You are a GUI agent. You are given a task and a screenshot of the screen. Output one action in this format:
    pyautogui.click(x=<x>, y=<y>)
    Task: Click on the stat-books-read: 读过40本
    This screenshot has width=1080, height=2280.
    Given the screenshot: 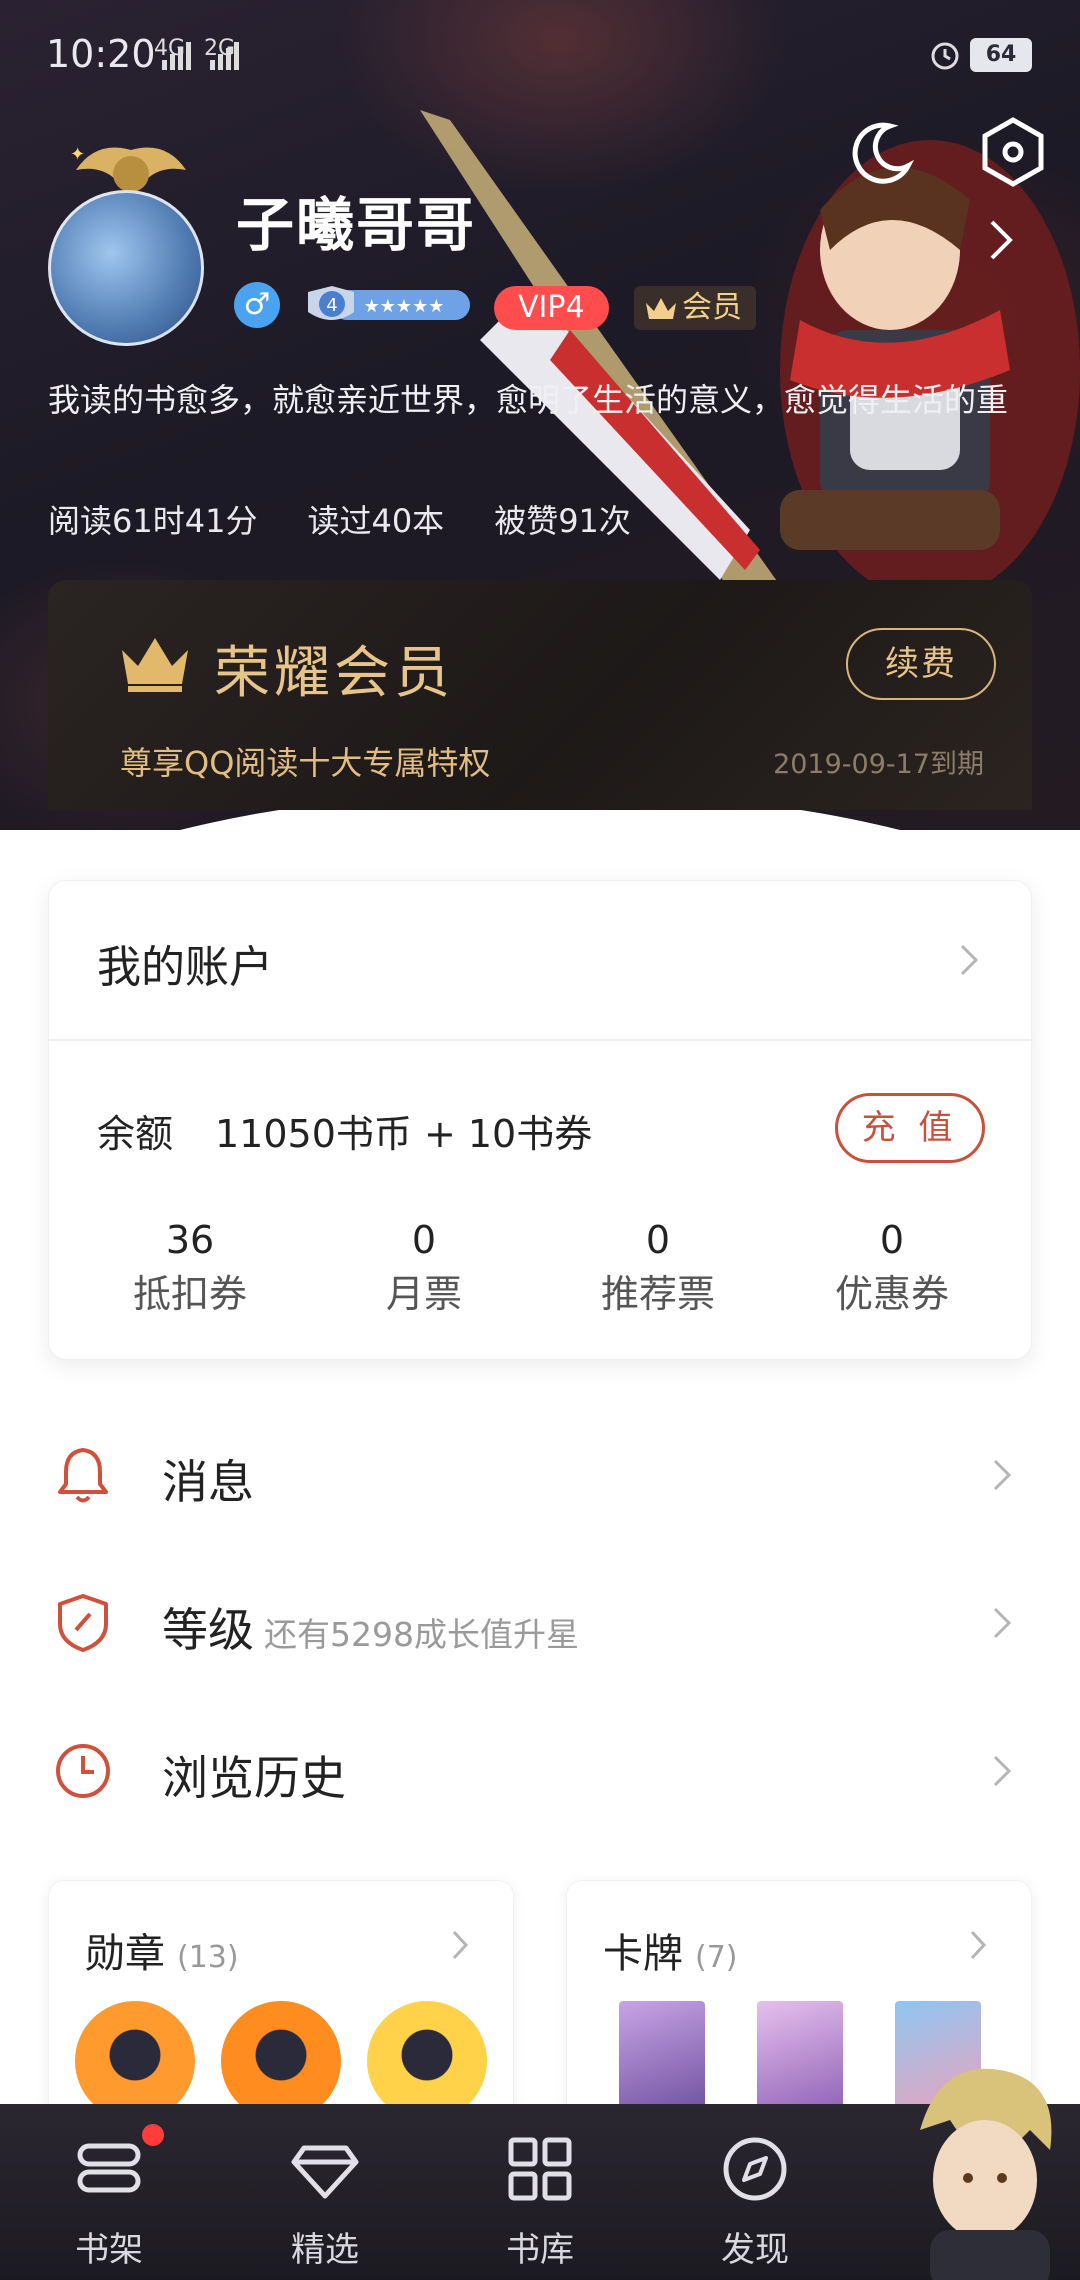 What is the action you would take?
    pyautogui.click(x=376, y=521)
    